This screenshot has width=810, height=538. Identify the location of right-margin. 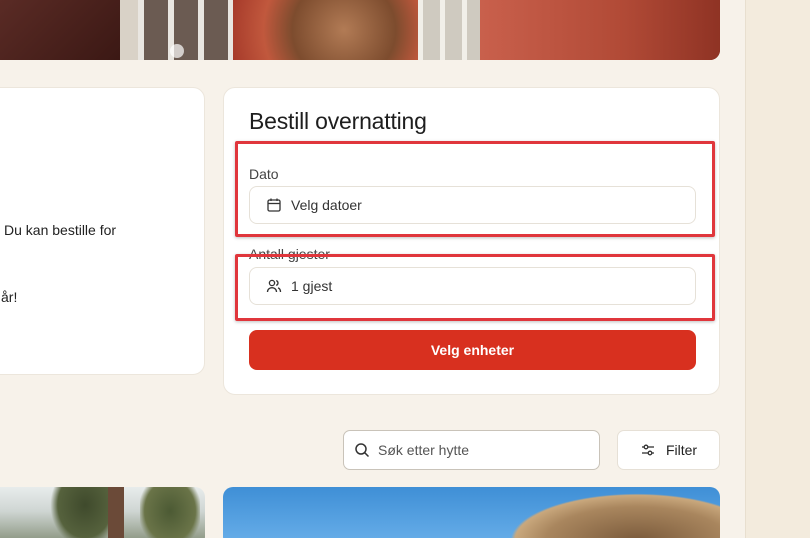
(777, 269).